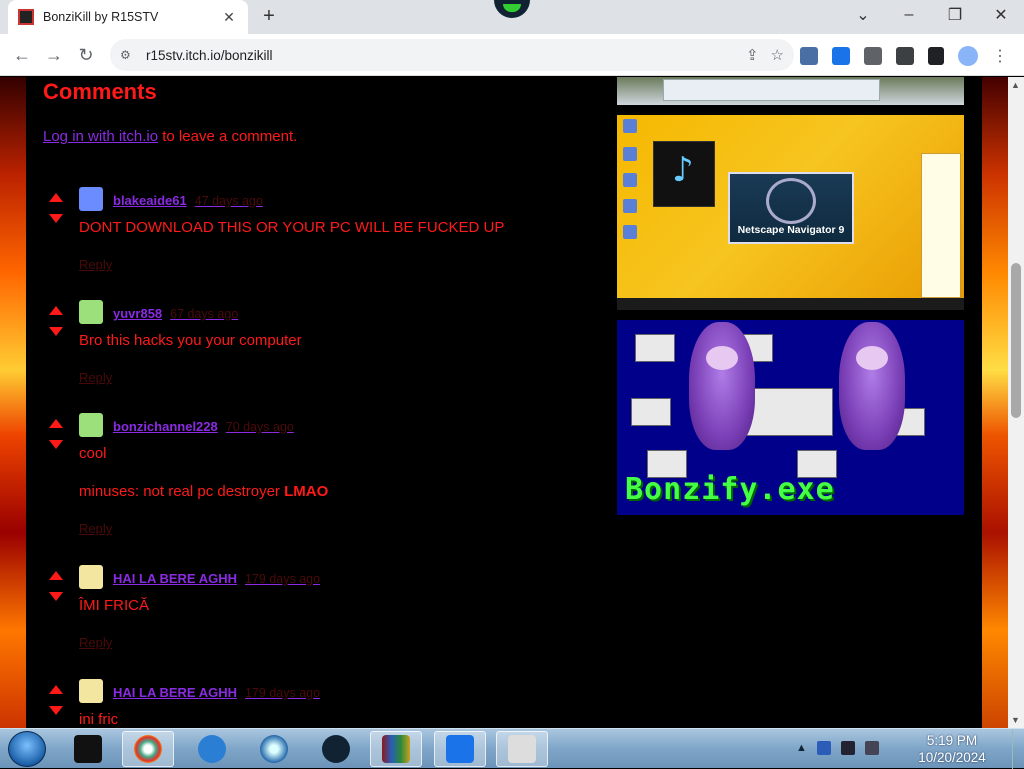  I want to click on media-player-icon, so click(274, 749).